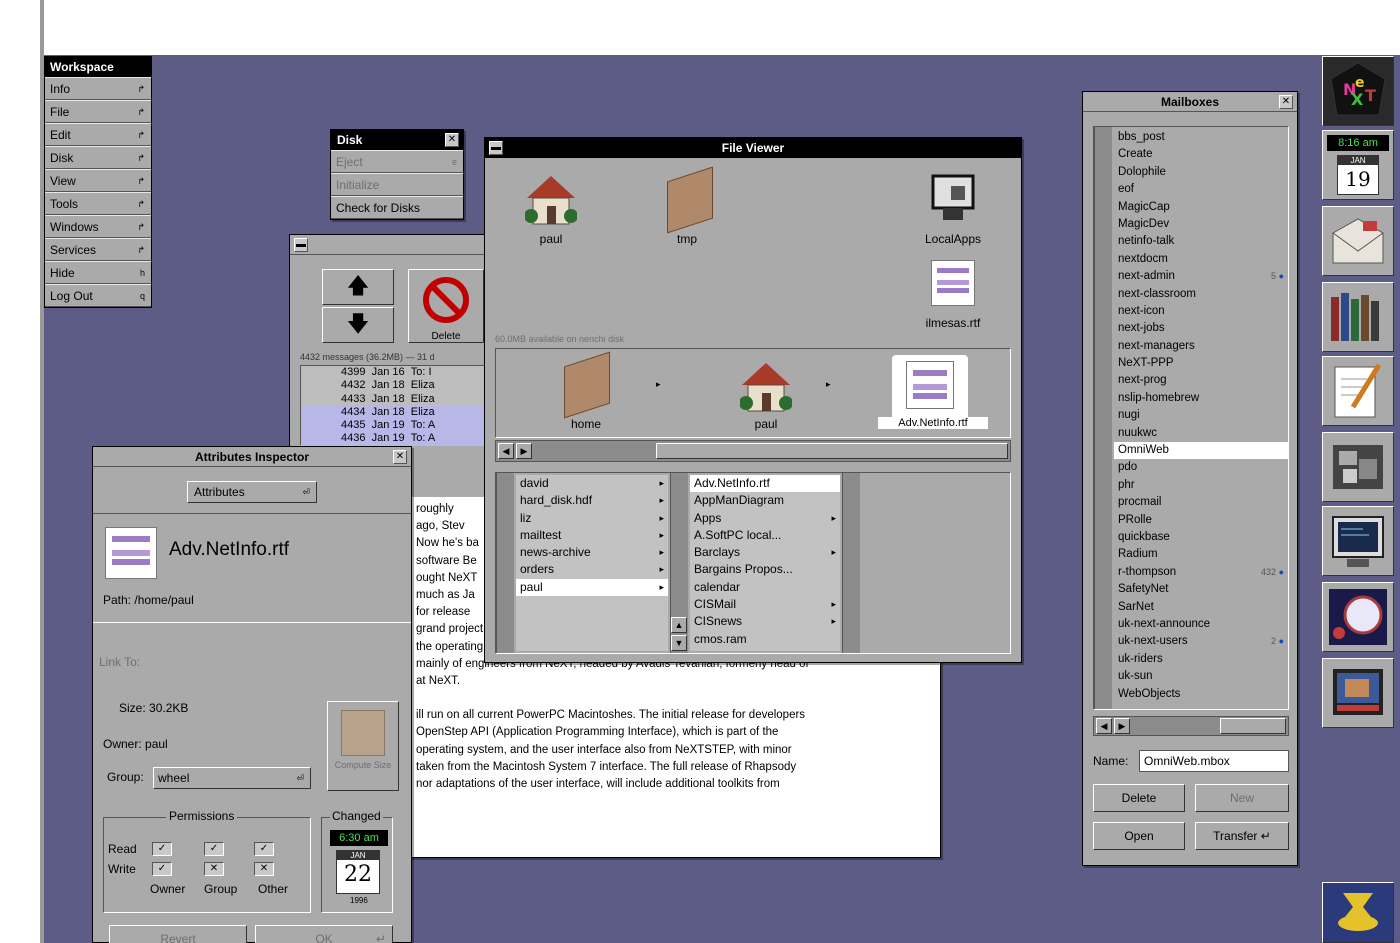 The width and height of the screenshot is (1400, 943). Describe the element at coordinates (1242, 798) in the screenshot. I see `new-mailbox-button: New` at that location.